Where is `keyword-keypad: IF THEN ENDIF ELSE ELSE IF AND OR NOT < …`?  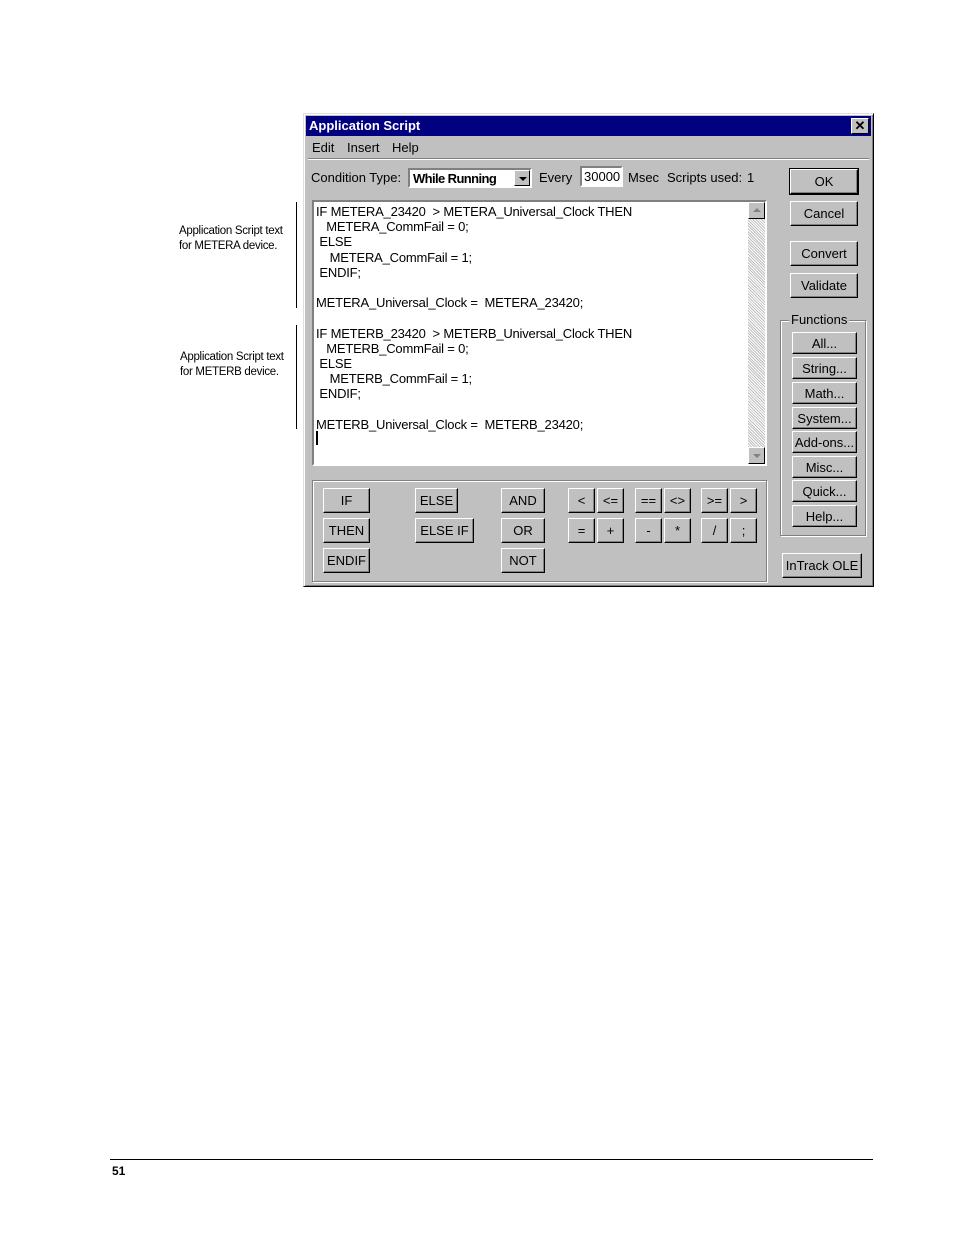
keyword-keypad: IF THEN ENDIF ELSE ELSE IF AND OR NOT < … is located at coordinates (539, 531).